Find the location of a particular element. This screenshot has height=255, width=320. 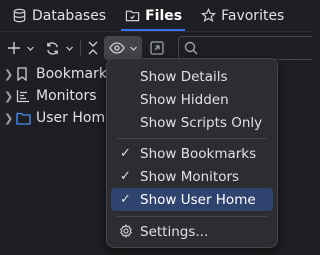

search-field is located at coordinates (245, 48).